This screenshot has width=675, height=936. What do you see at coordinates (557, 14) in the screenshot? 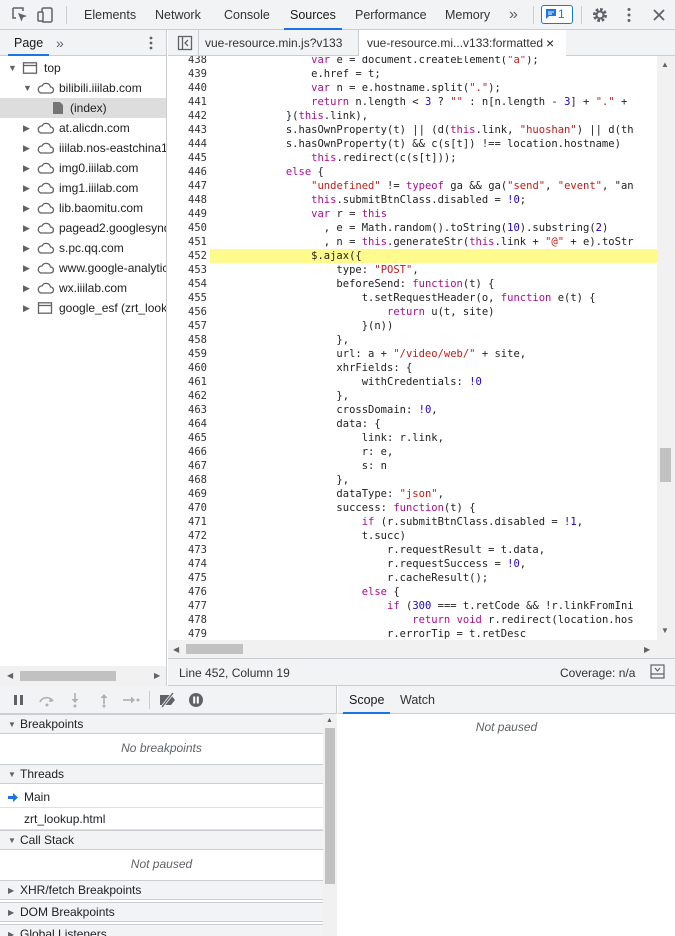
I see `issues-counter: 1` at bounding box center [557, 14].